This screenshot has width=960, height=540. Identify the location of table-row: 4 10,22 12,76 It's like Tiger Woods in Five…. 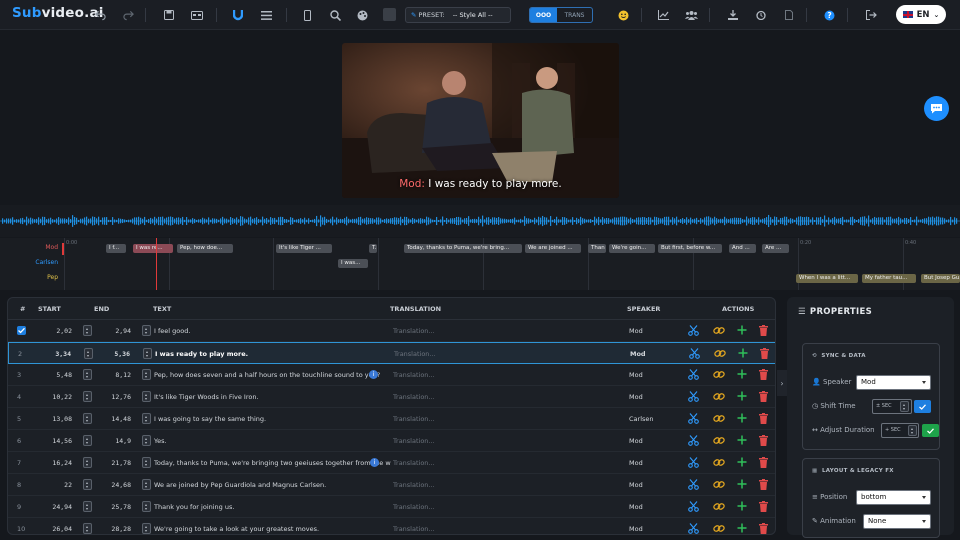
(391, 397).